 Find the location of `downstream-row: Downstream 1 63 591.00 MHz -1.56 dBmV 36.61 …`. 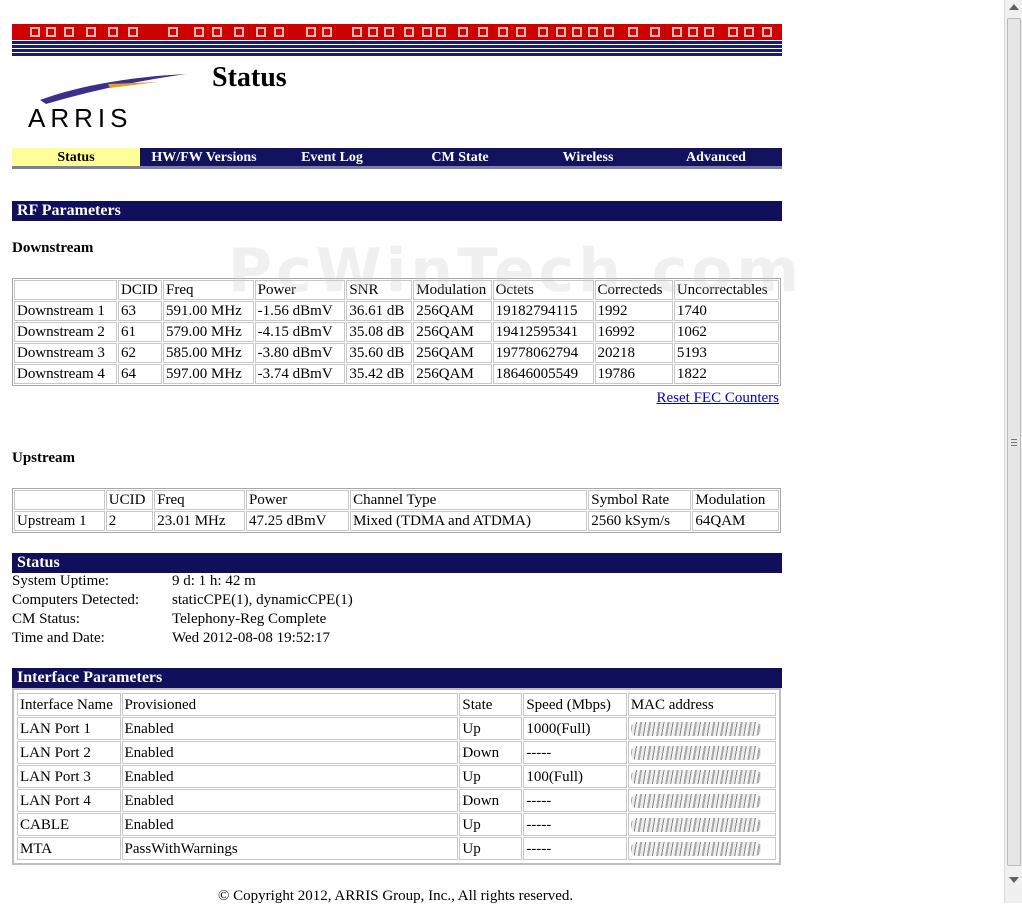

downstream-row: Downstream 1 63 591.00 MHz -1.56 dBmV 36.61 … is located at coordinates (396, 311).